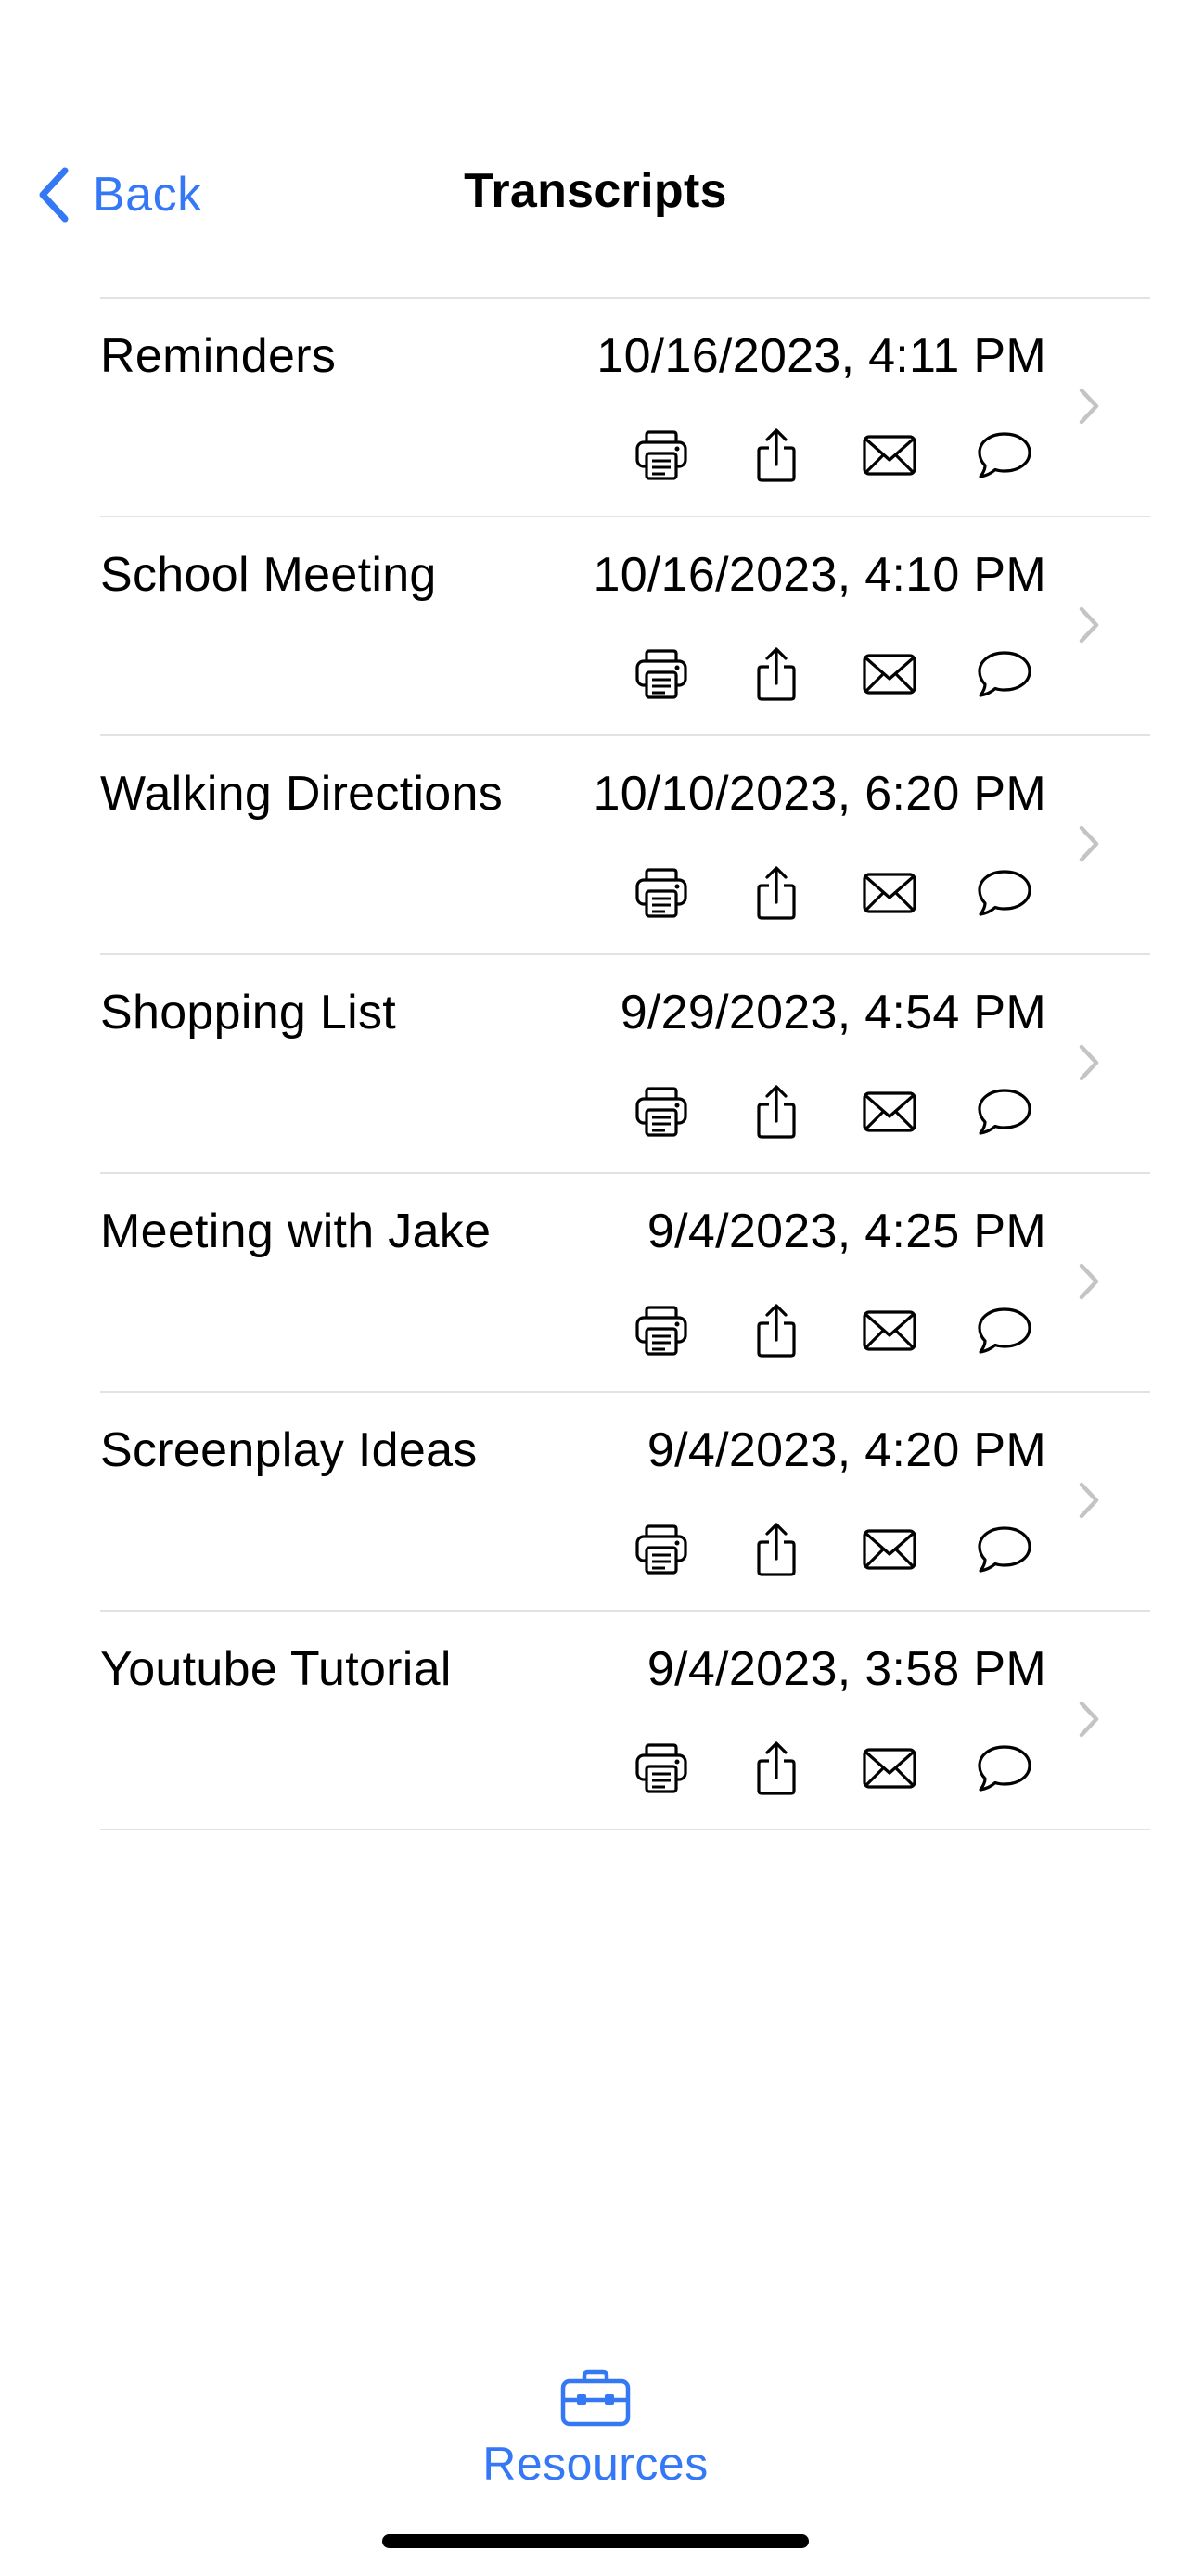 Image resolution: width=1191 pixels, height=2576 pixels. I want to click on transcript-date: 9/29/2023, 4:54 PM, so click(833, 1012).